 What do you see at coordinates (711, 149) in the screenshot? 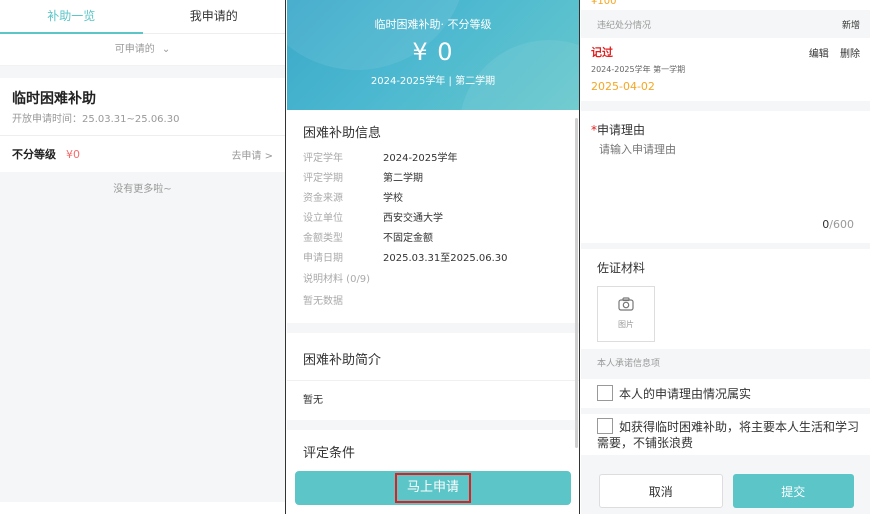
I see `reason-input` at bounding box center [711, 149].